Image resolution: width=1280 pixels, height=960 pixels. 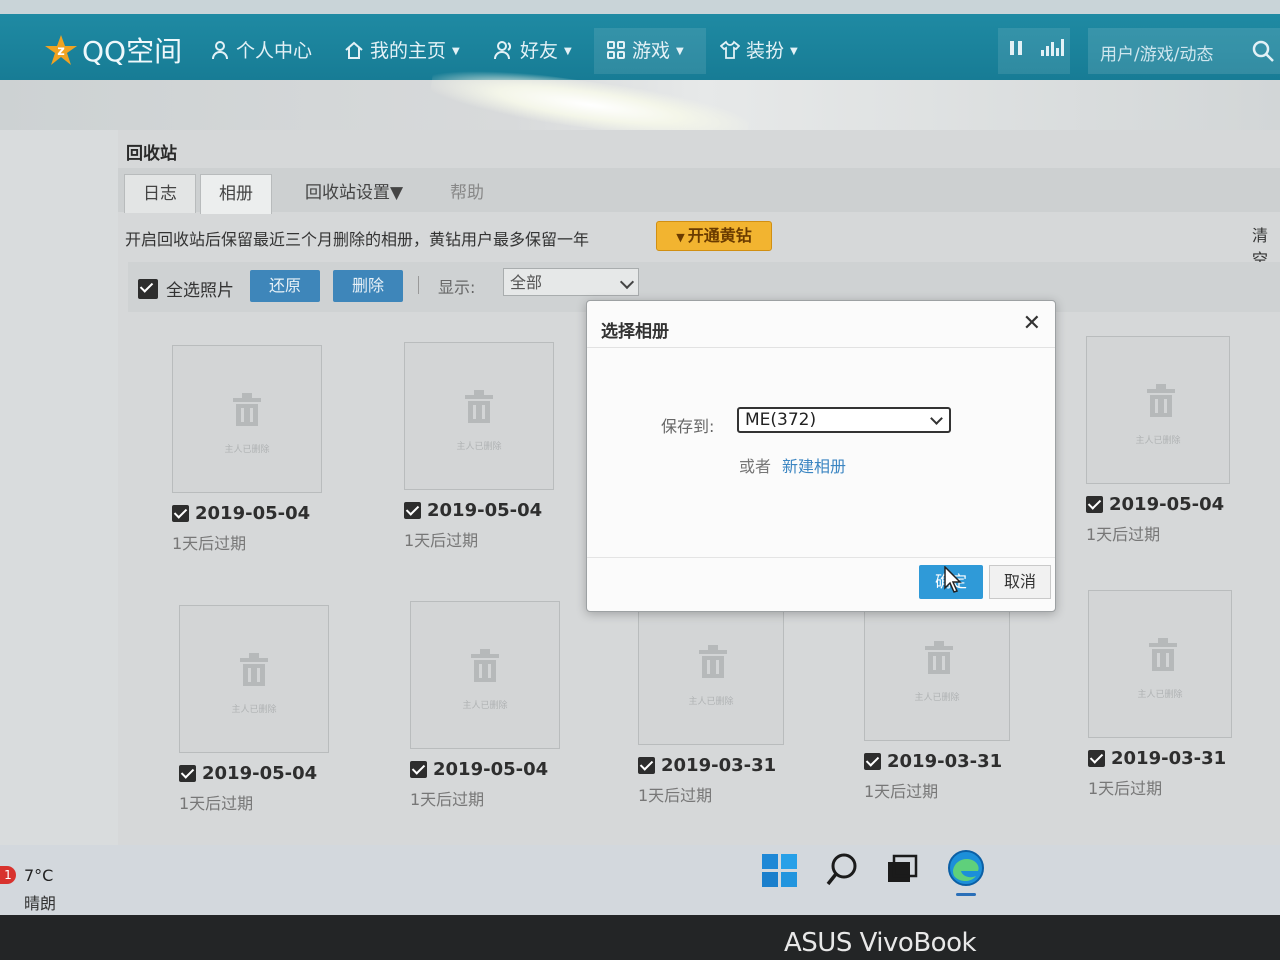 I want to click on nav-label: 好友, so click(x=539, y=51).